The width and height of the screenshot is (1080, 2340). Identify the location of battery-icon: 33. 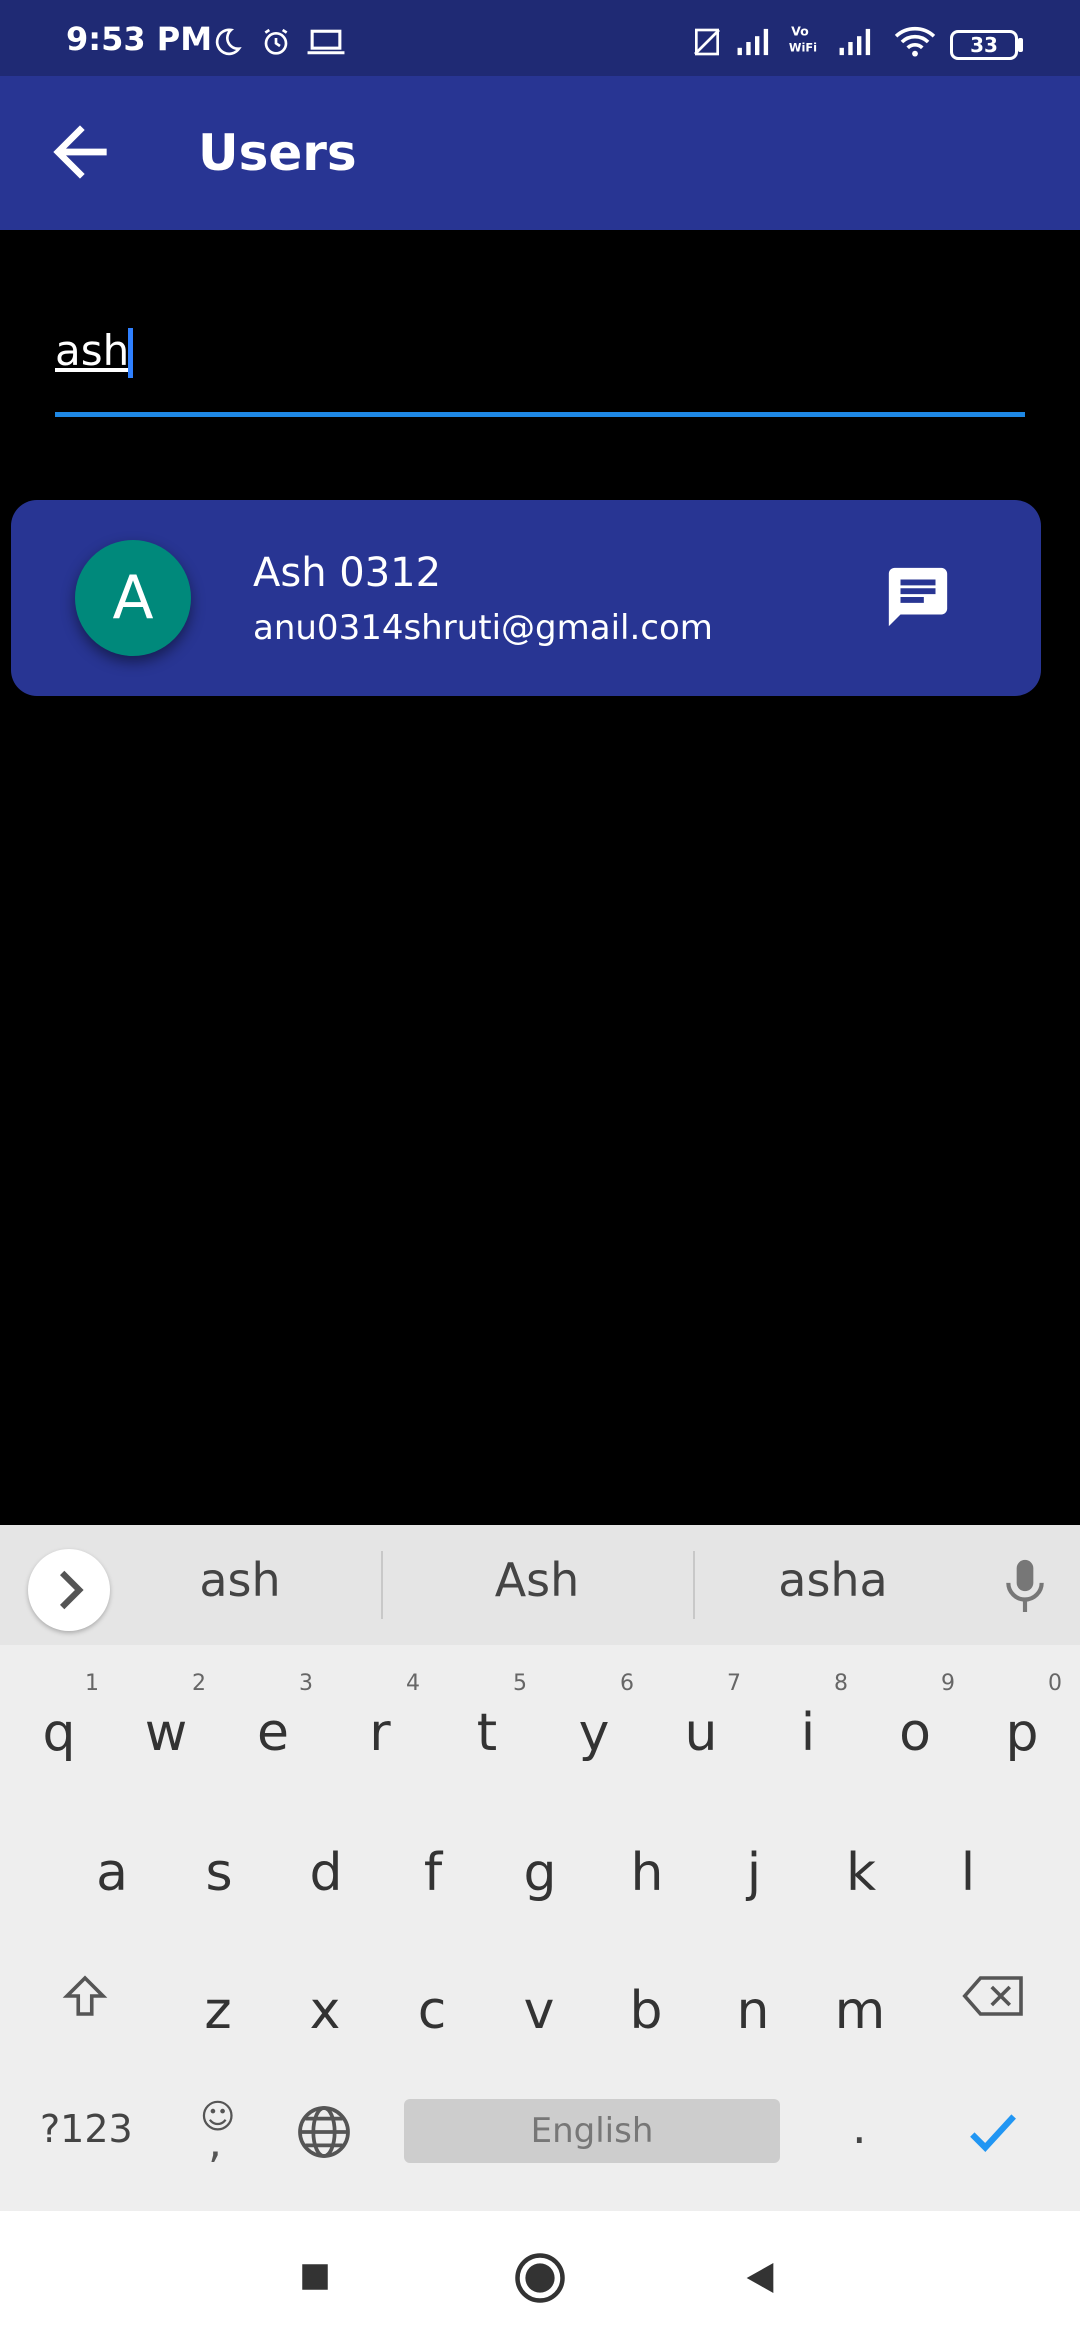
(984, 45).